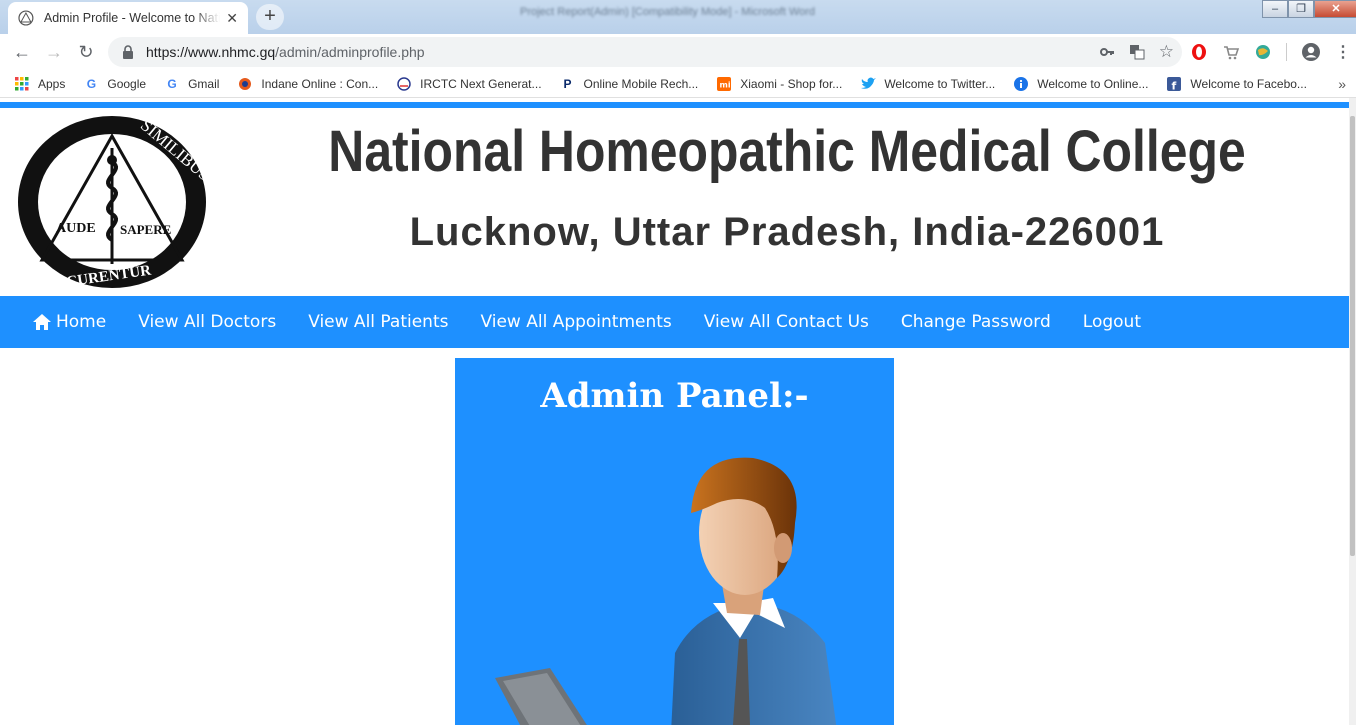 Image resolution: width=1356 pixels, height=725 pixels. Describe the element at coordinates (1352, 336) in the screenshot. I see `scrollbar-thumb` at that location.